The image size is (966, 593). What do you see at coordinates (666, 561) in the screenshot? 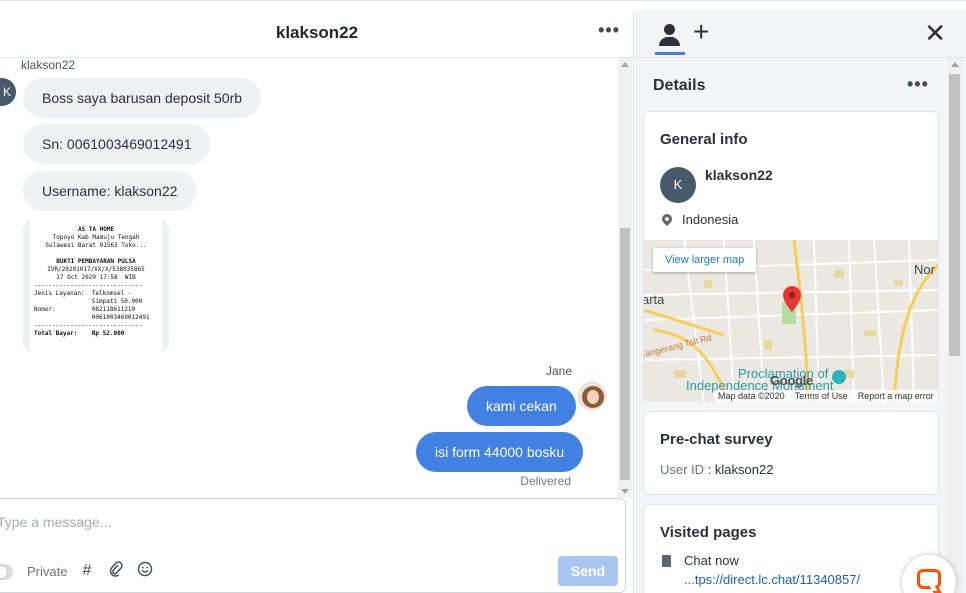
I see `page-icon` at bounding box center [666, 561].